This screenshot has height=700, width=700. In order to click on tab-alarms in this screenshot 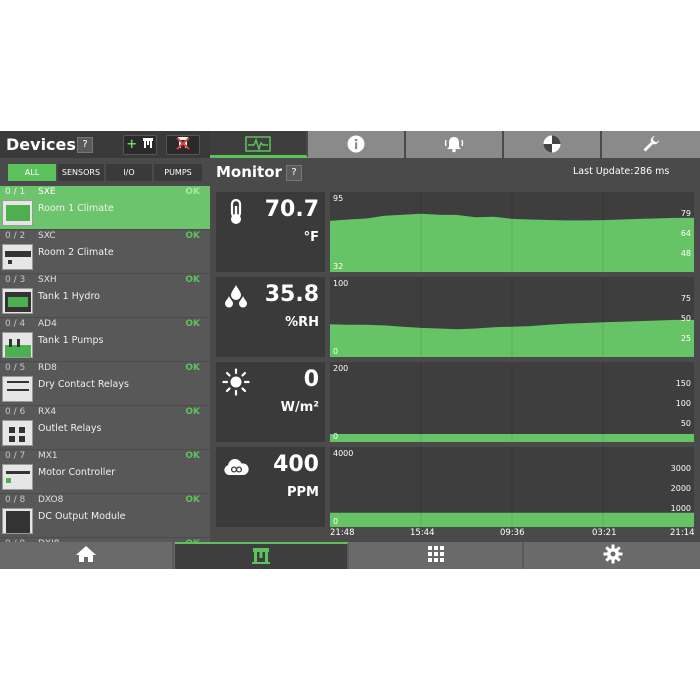, I will do `click(455, 144)`.